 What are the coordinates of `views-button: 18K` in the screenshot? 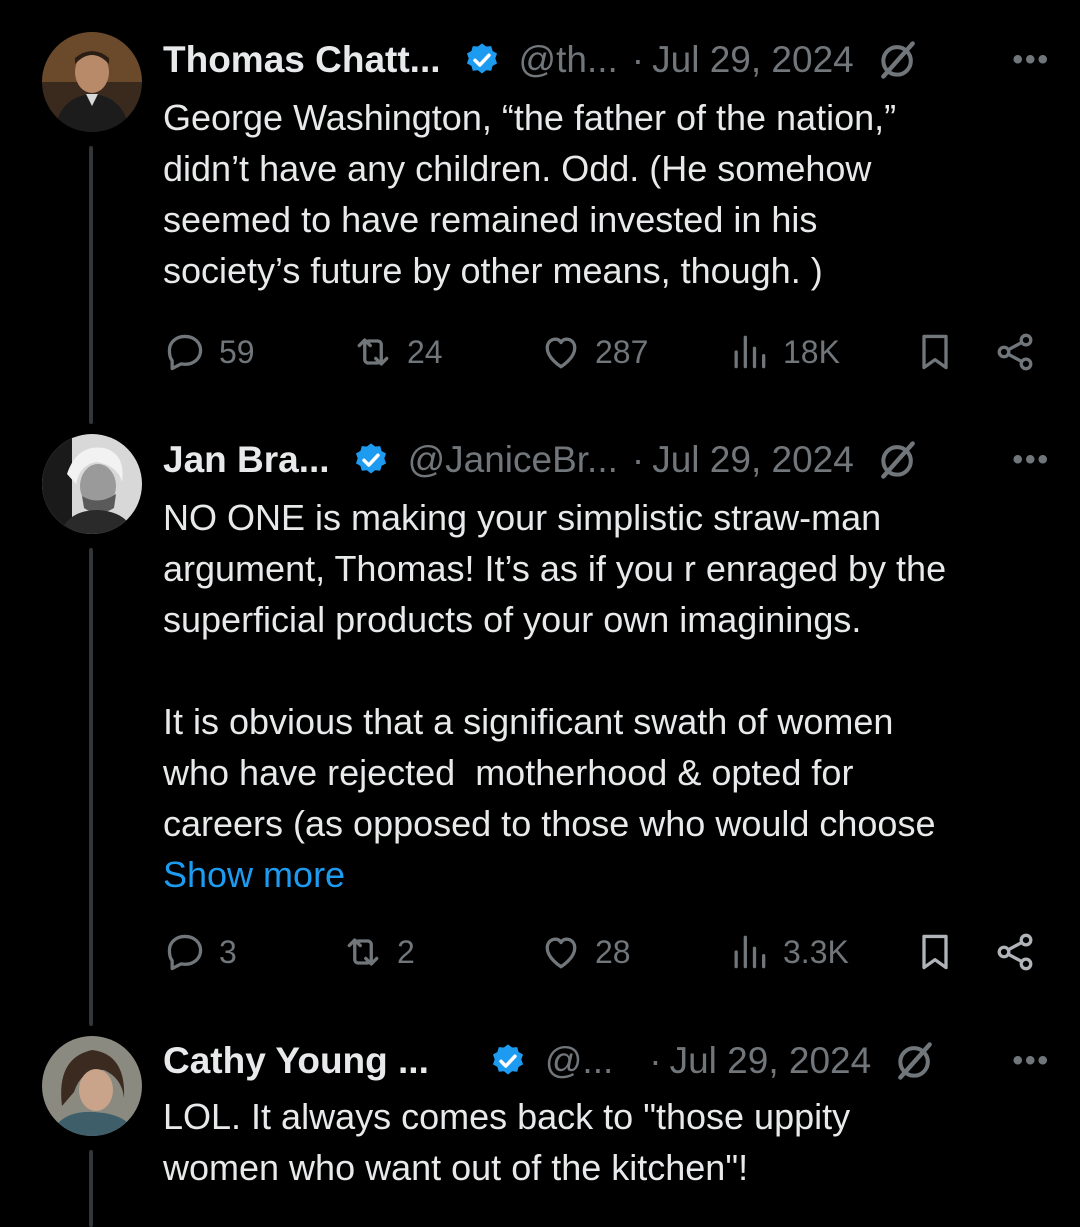 It's located at (783, 352).